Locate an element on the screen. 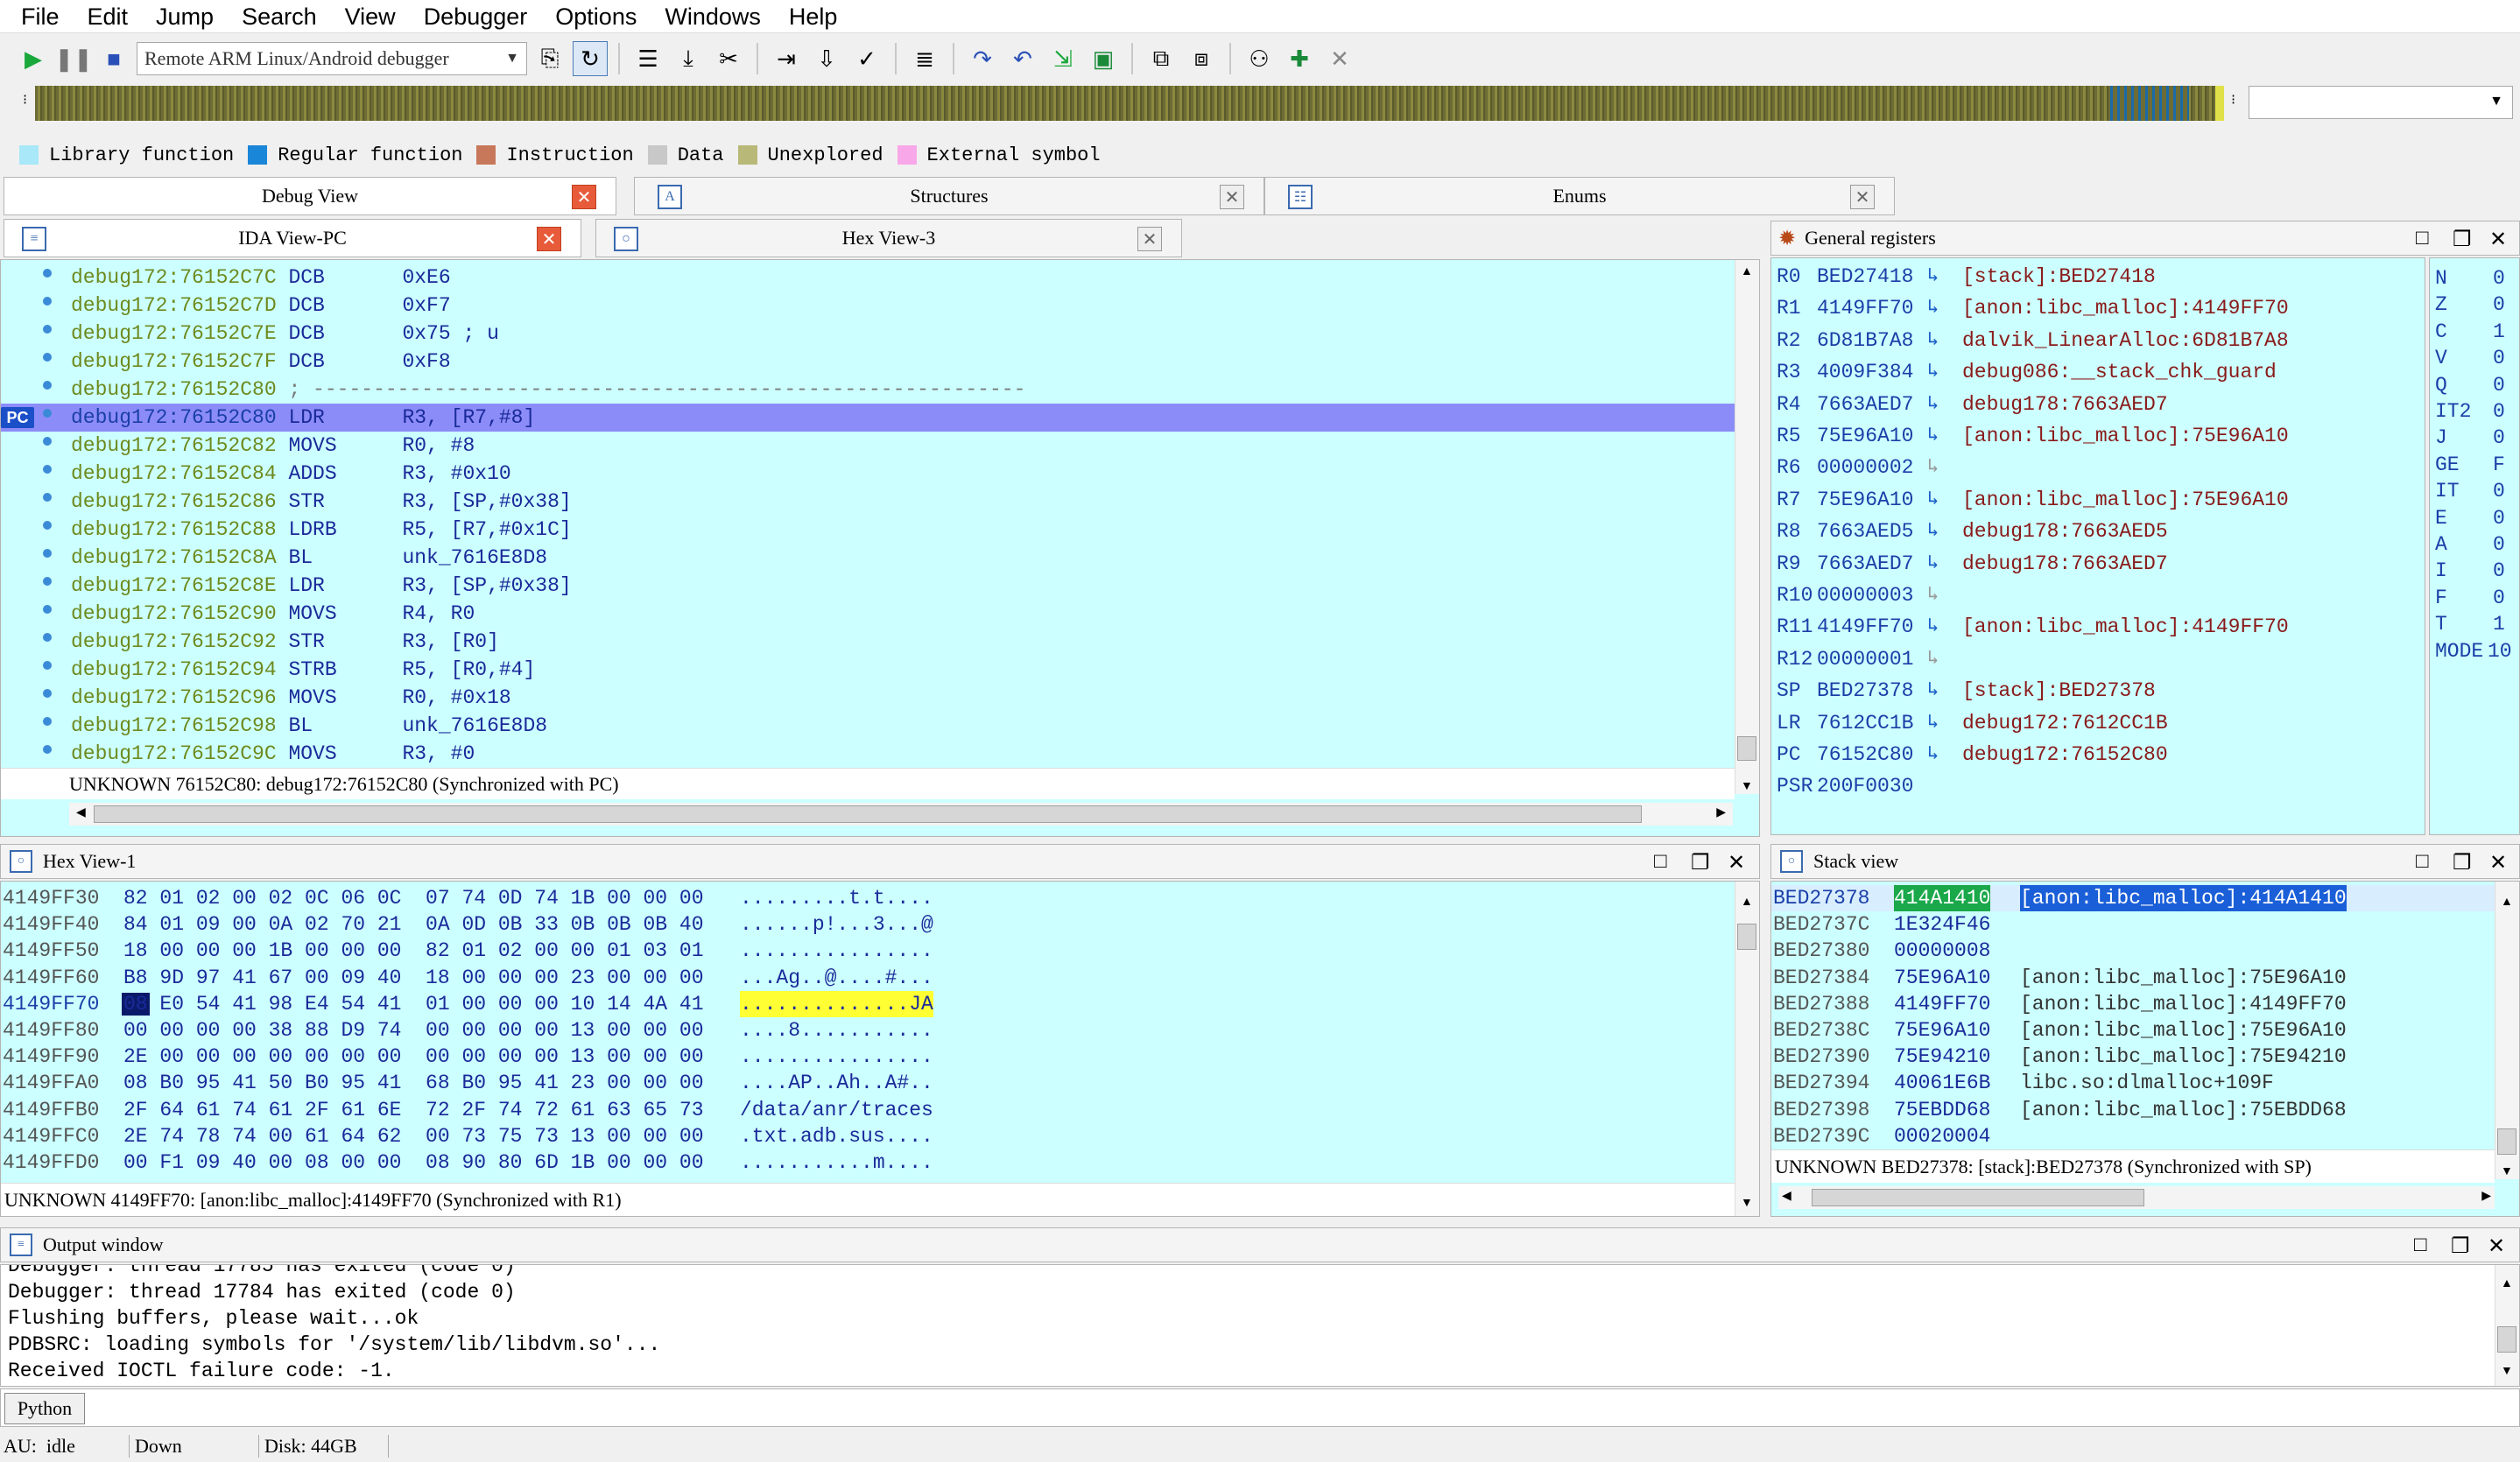 This screenshot has width=2520, height=1462. flag-value: F is located at coordinates (2499, 465).